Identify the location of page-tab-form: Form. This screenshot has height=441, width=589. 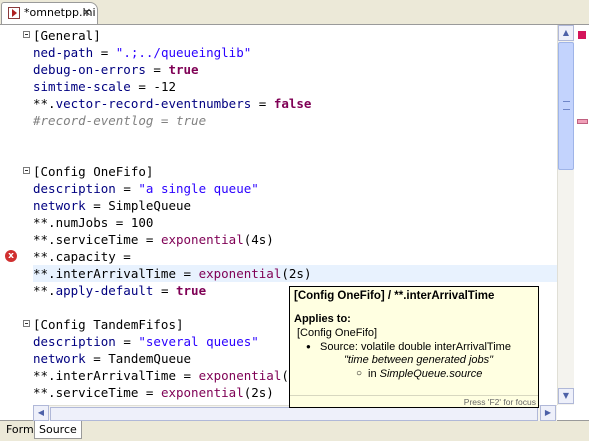
(20, 430).